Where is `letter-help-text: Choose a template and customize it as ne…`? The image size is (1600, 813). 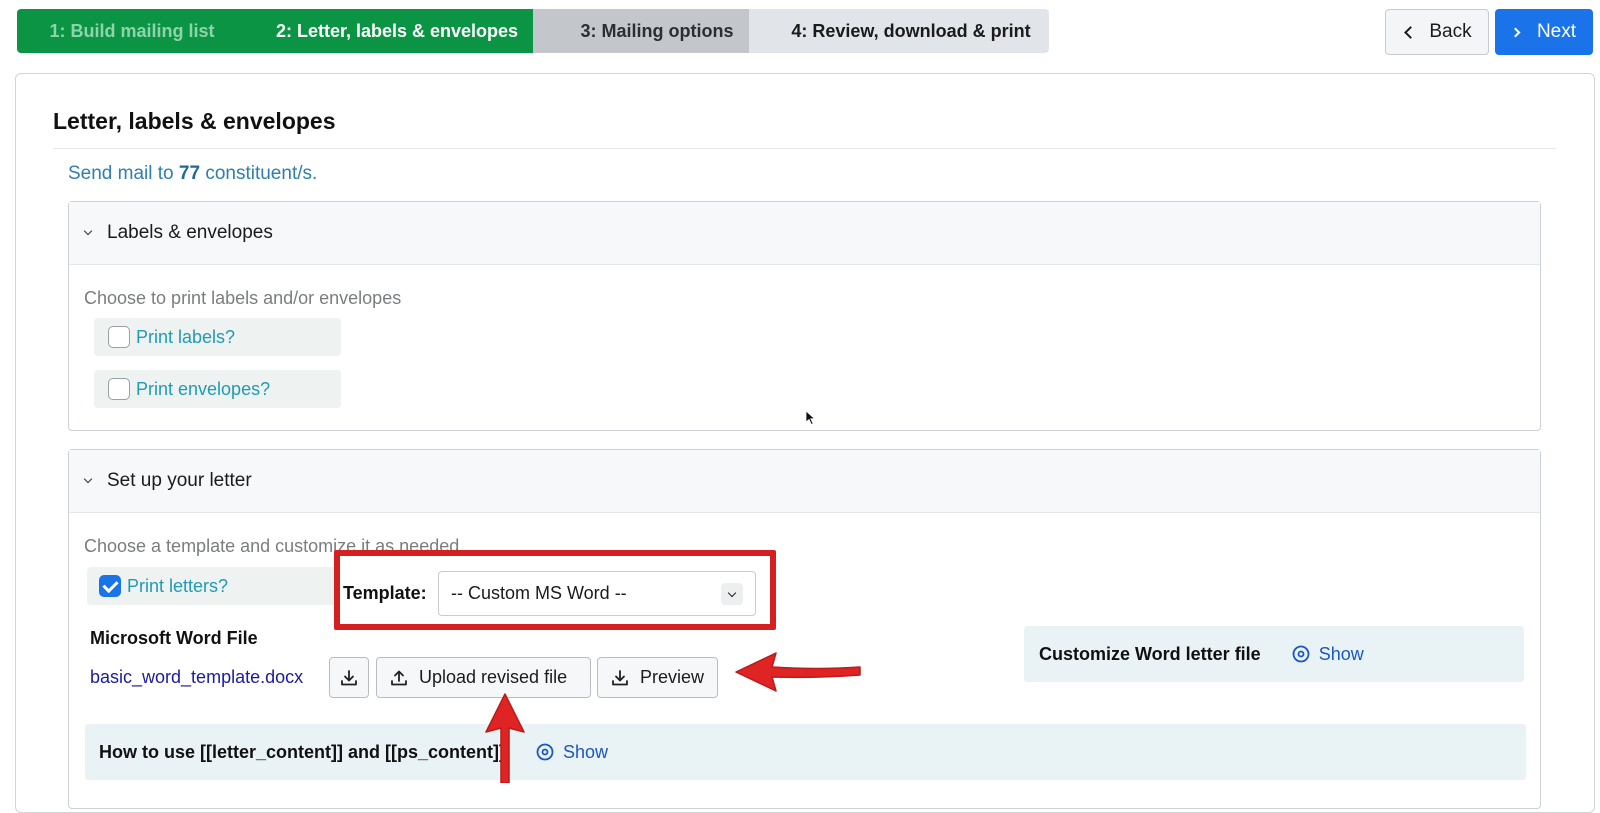
letter-help-text: Choose a template and customize it as ne… is located at coordinates (272, 546).